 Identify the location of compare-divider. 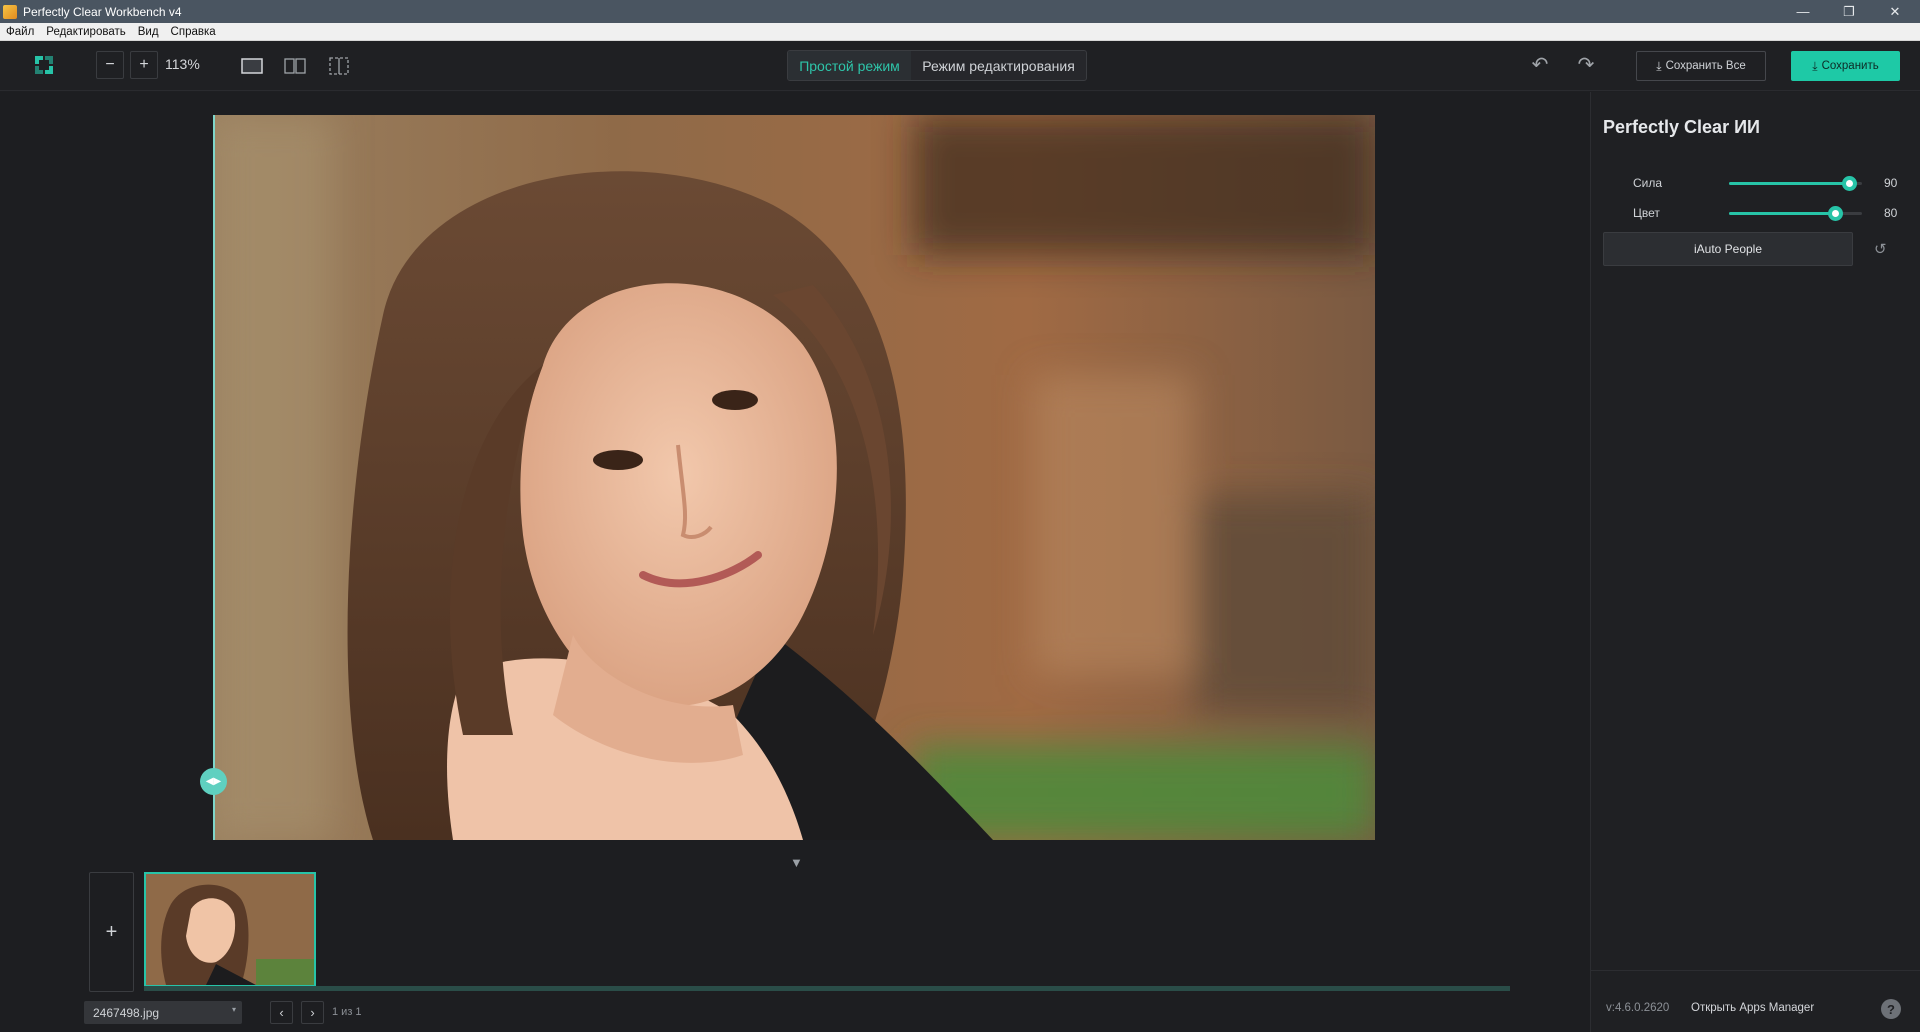
(214, 477).